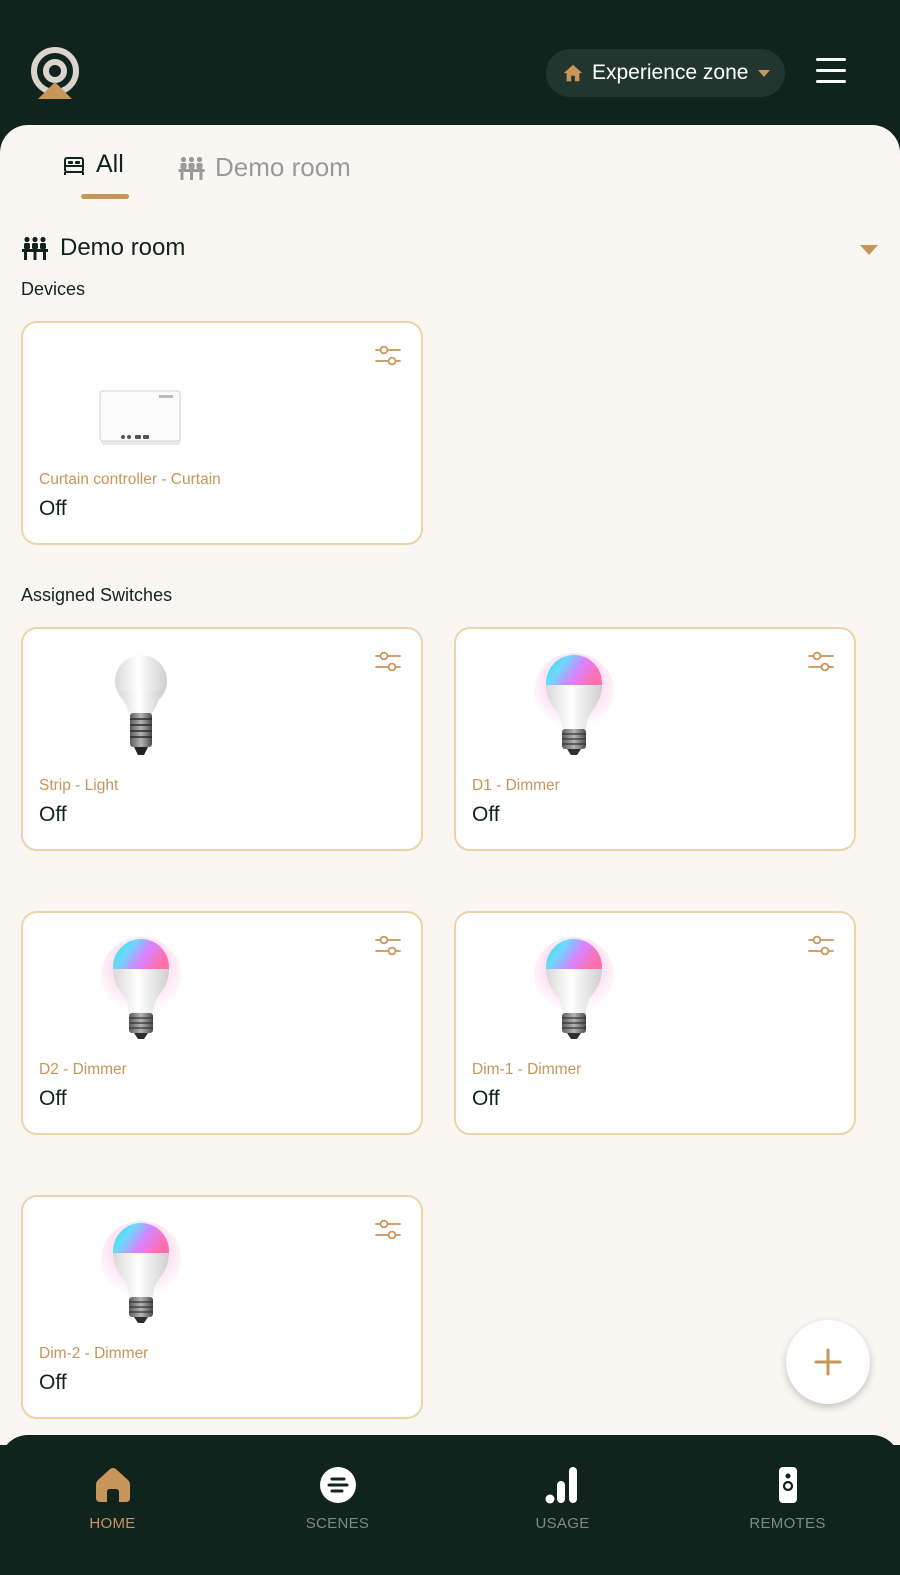 The height and width of the screenshot is (1575, 900). I want to click on switch-name: D1 - Dimmer, so click(516, 785).